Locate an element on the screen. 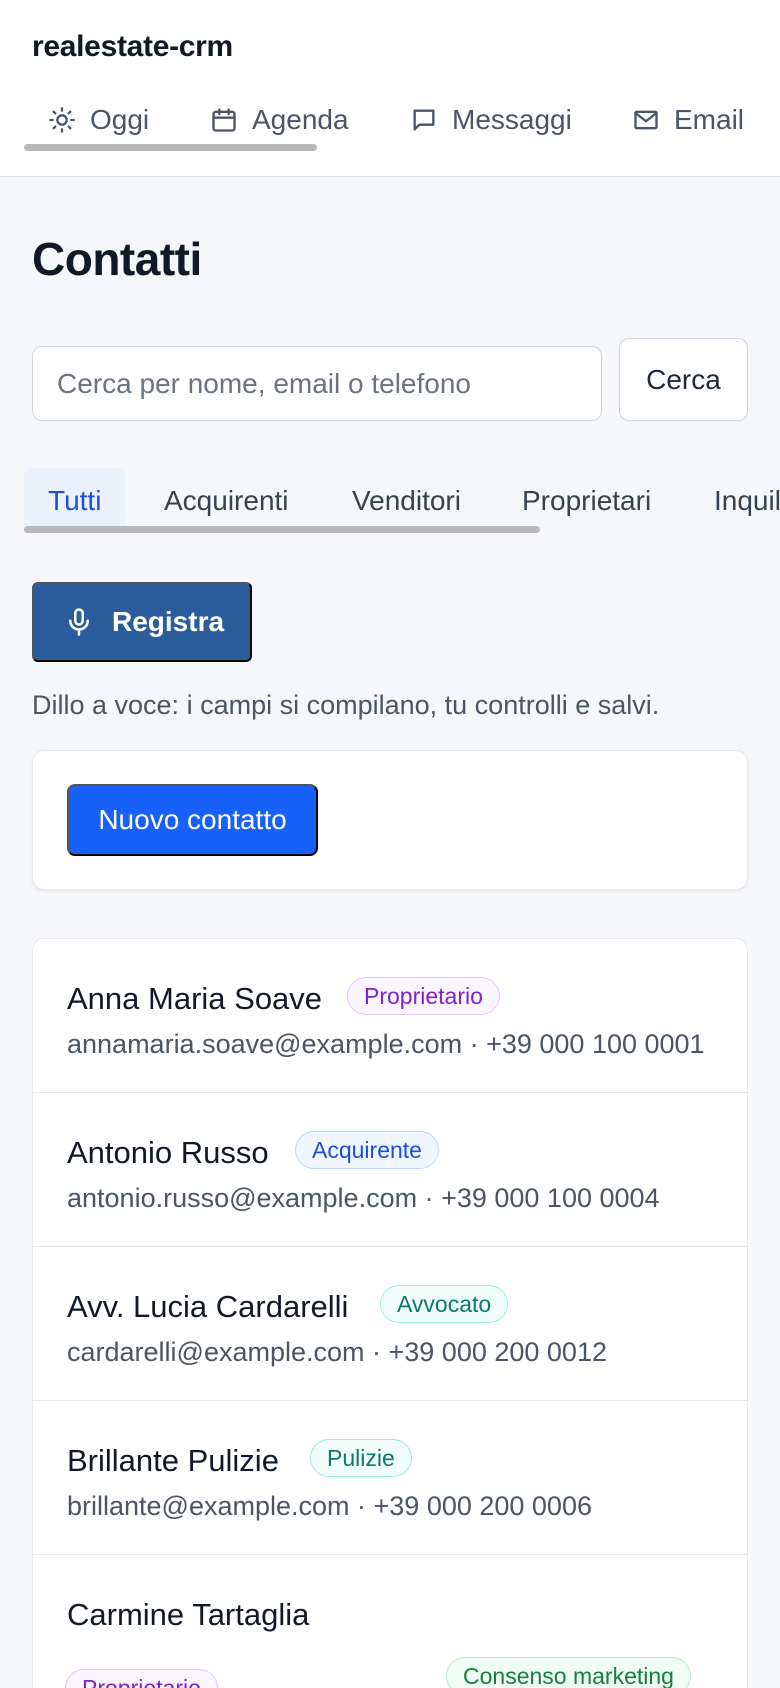 The height and width of the screenshot is (1688, 780). role-badge: Acquirente is located at coordinates (367, 1150).